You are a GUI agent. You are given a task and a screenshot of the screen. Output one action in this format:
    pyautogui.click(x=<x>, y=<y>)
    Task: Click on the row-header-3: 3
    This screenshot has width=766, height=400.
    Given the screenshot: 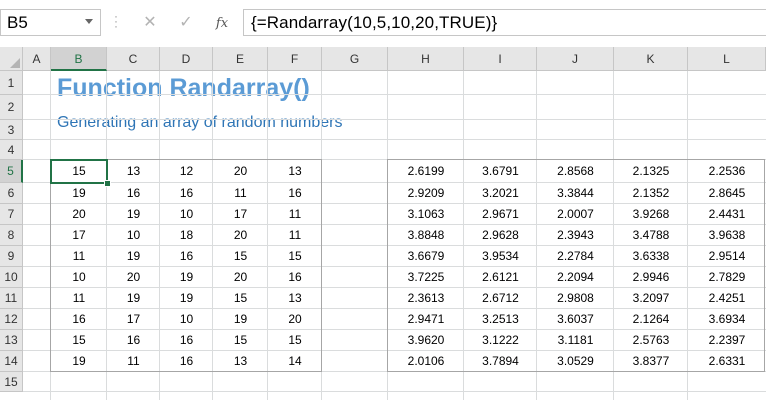 What is the action you would take?
    pyautogui.click(x=11, y=130)
    